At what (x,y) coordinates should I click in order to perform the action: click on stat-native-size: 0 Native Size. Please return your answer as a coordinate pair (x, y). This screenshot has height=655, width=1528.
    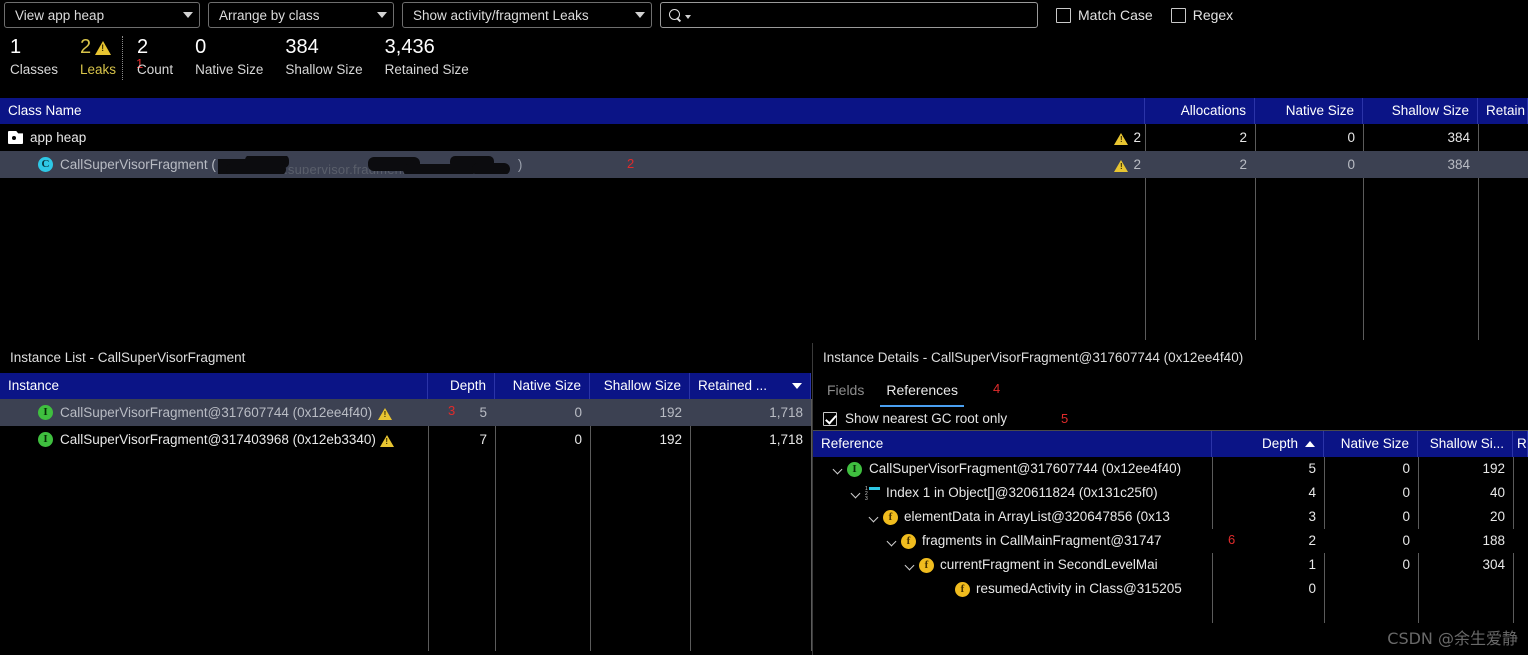
    Looking at the image, I should click on (229, 57).